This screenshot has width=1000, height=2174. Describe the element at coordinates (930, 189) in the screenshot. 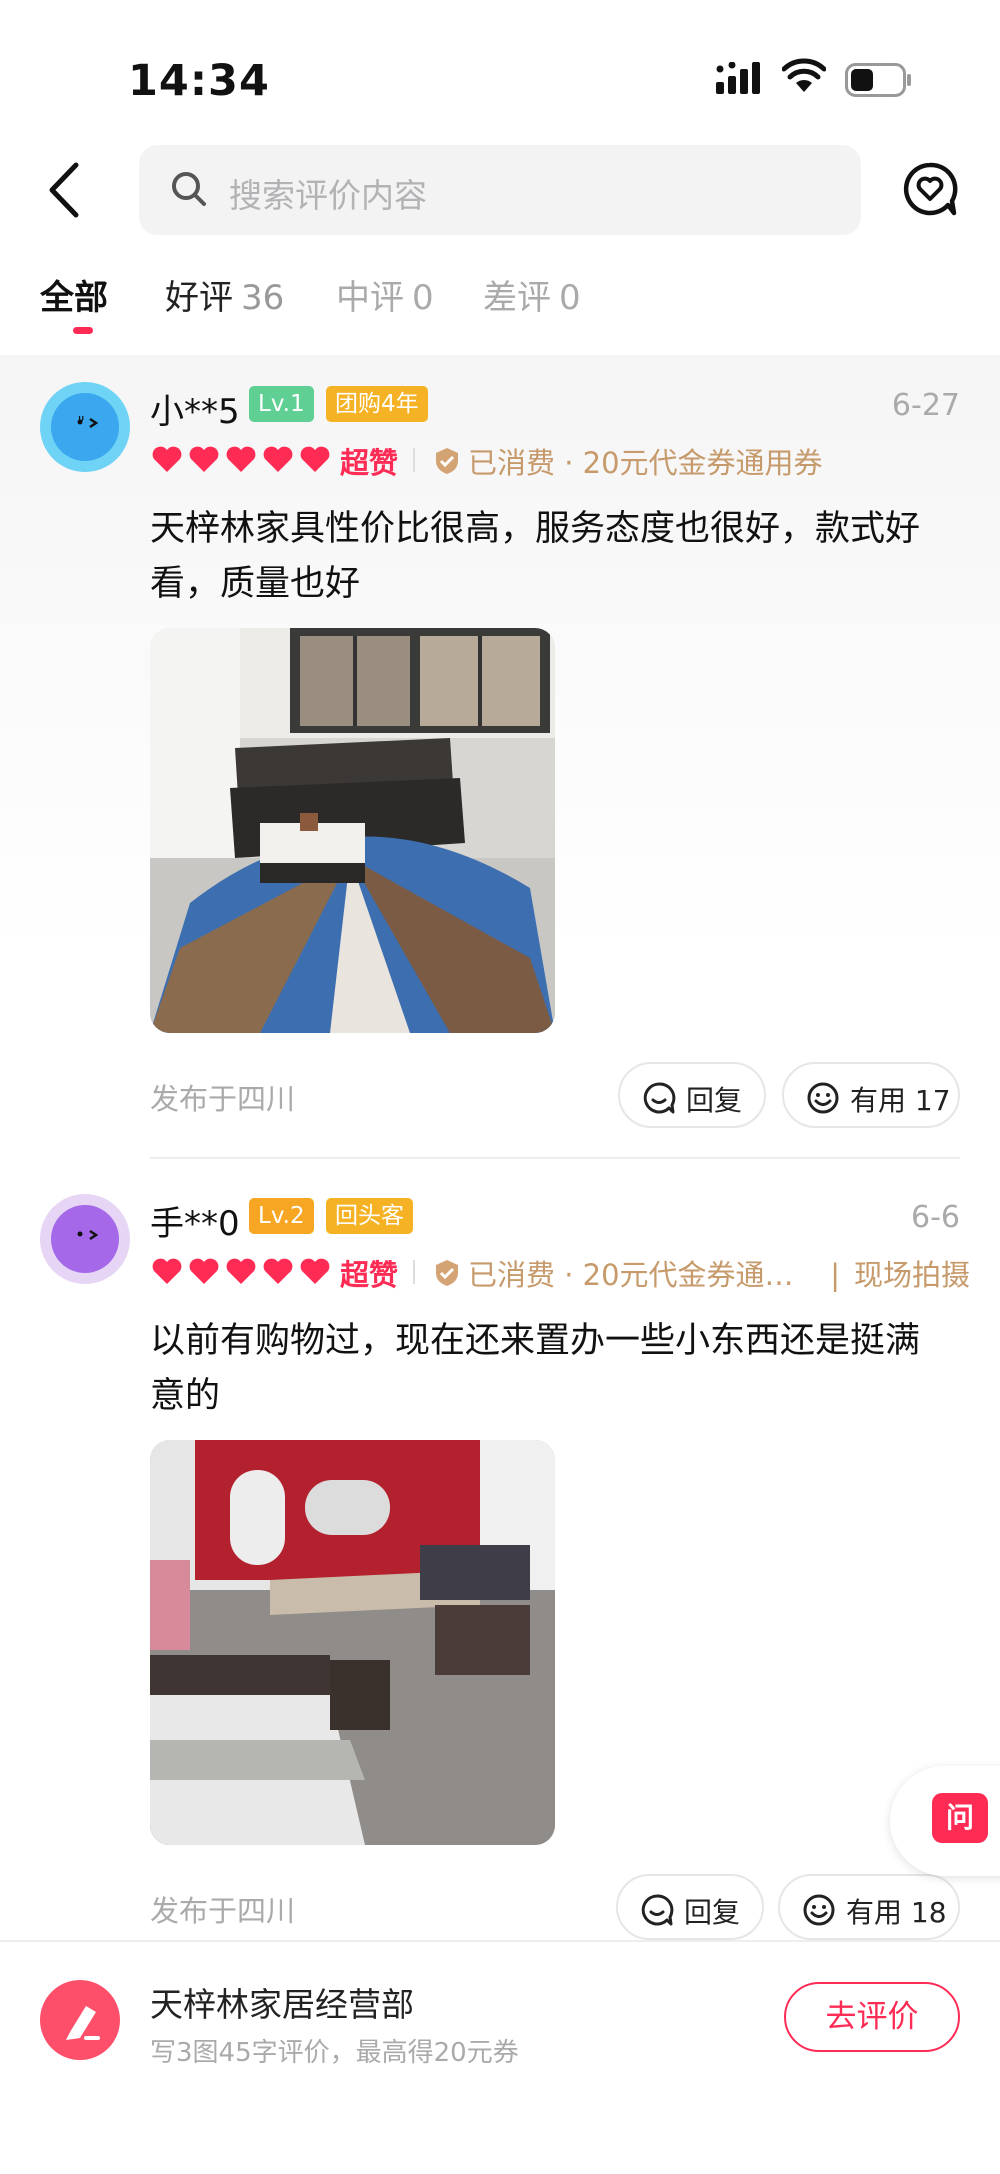

I see `heart-chat-icon` at that location.